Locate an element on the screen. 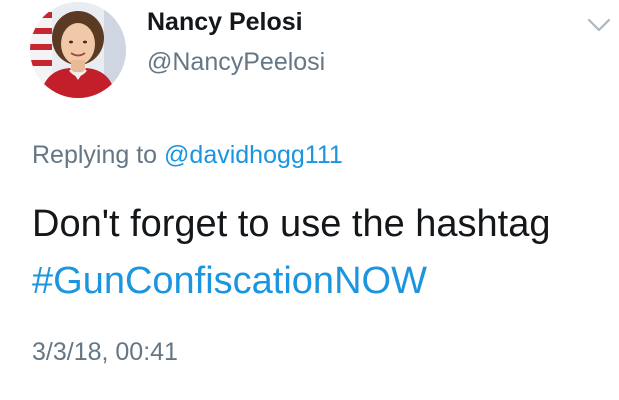  reply-mention-link: @davidhogg111 is located at coordinates (253, 155).